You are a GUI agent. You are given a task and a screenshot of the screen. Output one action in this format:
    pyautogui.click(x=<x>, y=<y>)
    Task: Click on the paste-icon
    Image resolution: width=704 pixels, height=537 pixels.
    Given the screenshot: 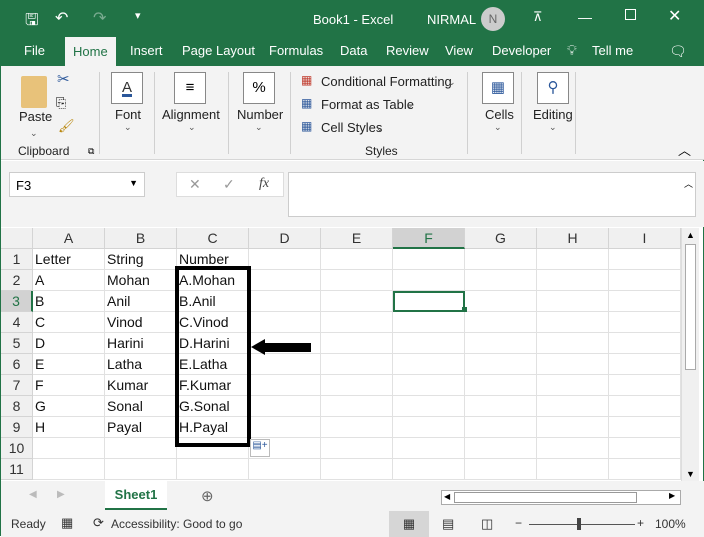 What is the action you would take?
    pyautogui.click(x=34, y=92)
    